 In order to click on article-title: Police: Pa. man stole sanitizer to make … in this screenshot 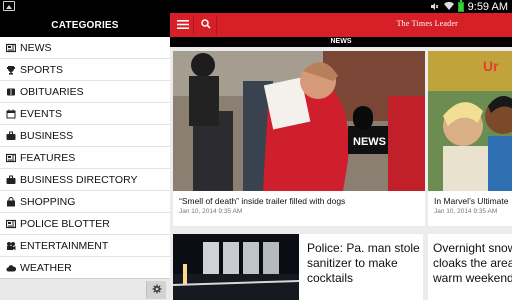, I will do `click(363, 263)`.